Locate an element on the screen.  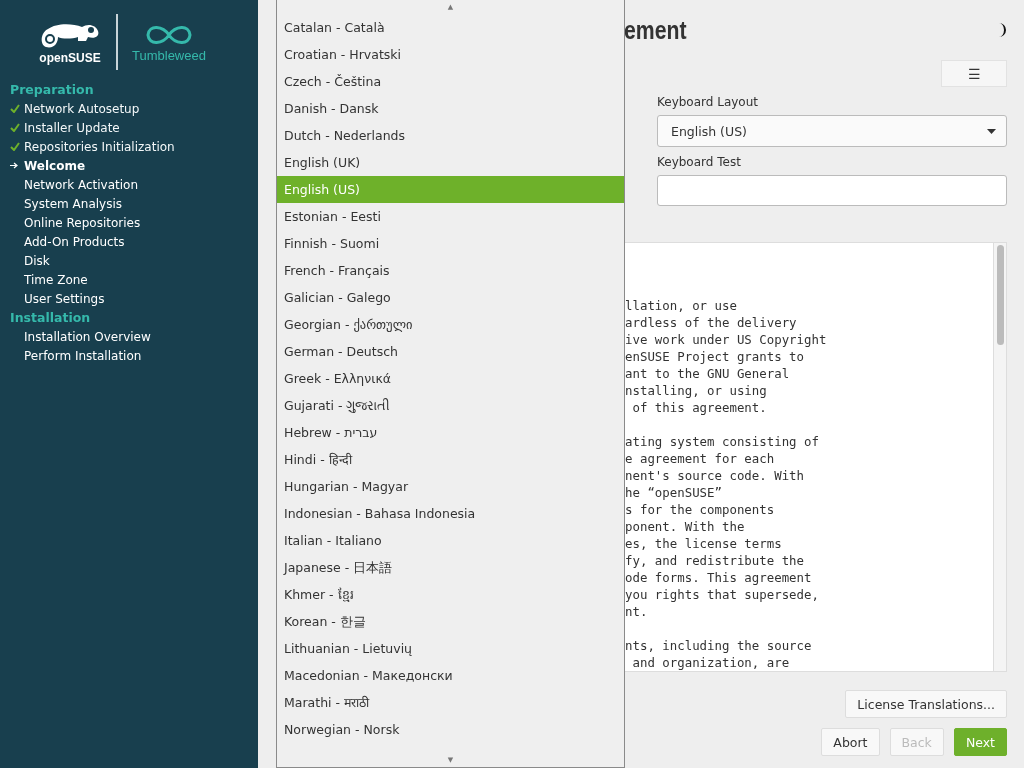
language-option: Japanese - 日本語 is located at coordinates (450, 567).